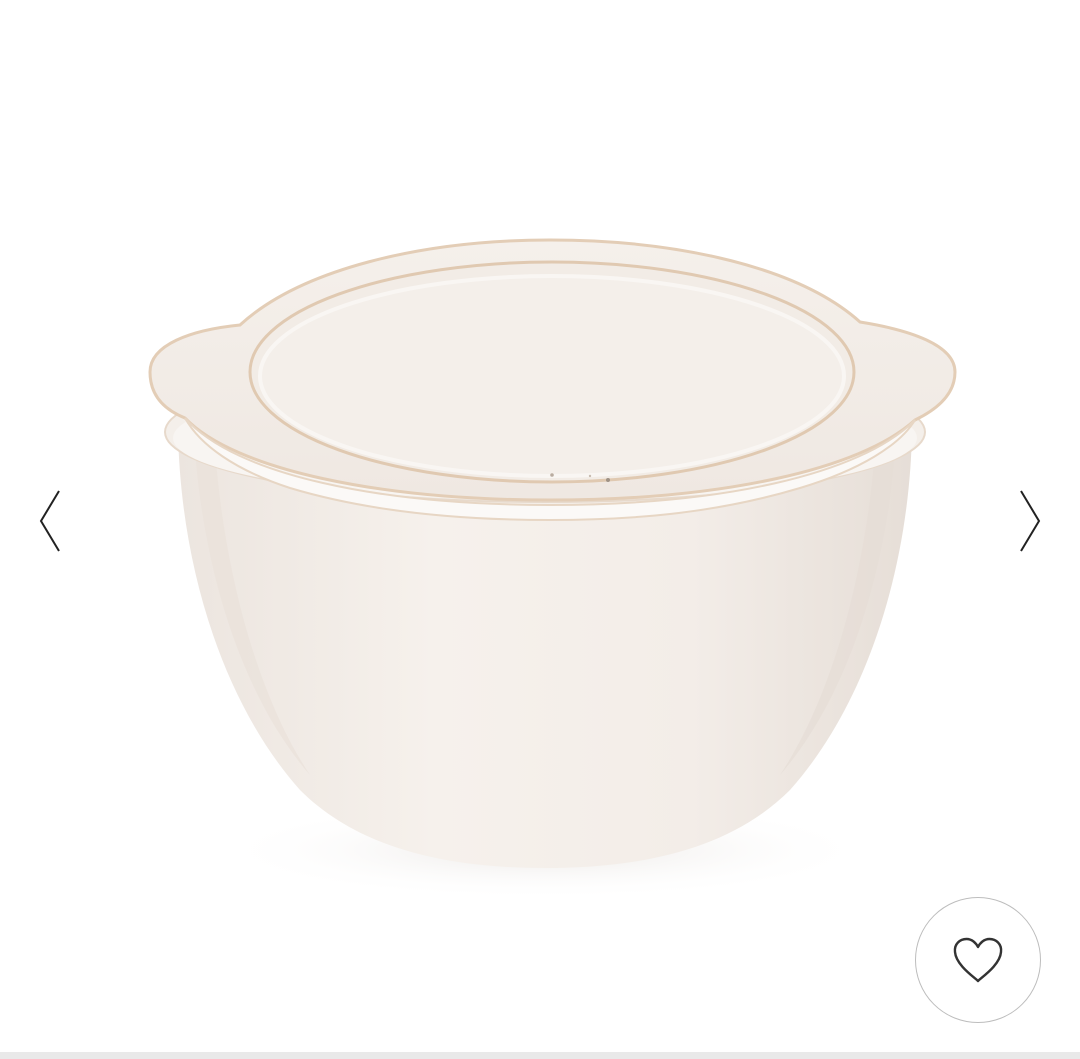  I want to click on prev-image-button, so click(50, 521).